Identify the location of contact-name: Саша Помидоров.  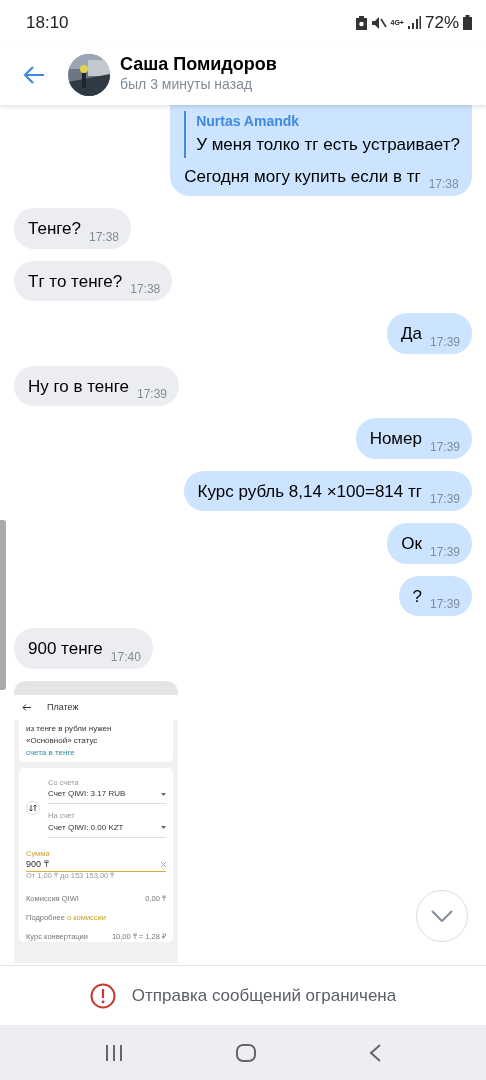
(198, 64).